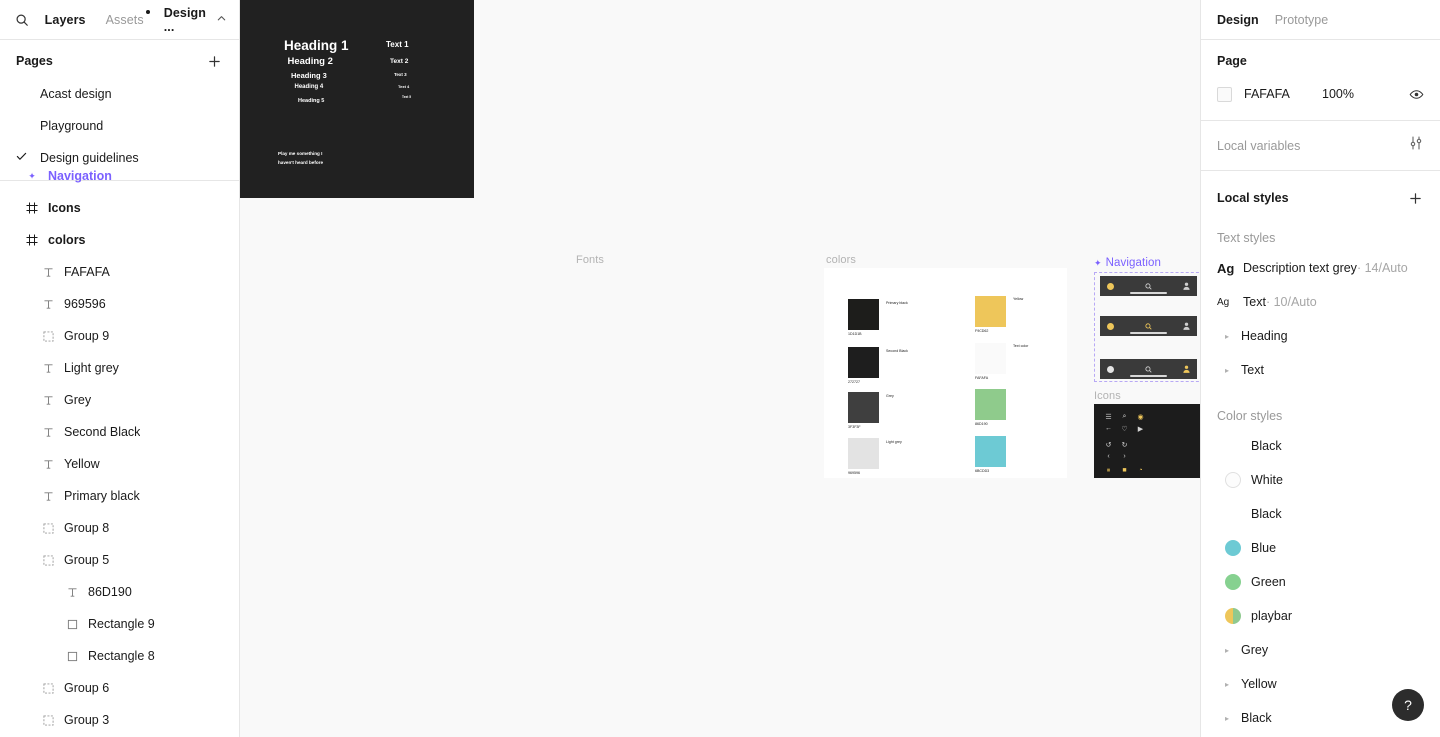  What do you see at coordinates (119, 126) in the screenshot?
I see `page-item-playground: Playground` at bounding box center [119, 126].